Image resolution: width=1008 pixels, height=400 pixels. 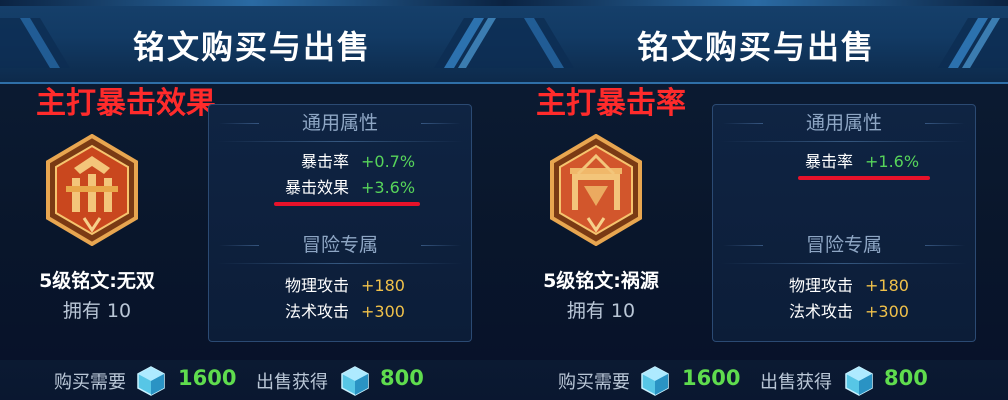 I want to click on highlight-caption: 主打暴击率, so click(x=611, y=103).